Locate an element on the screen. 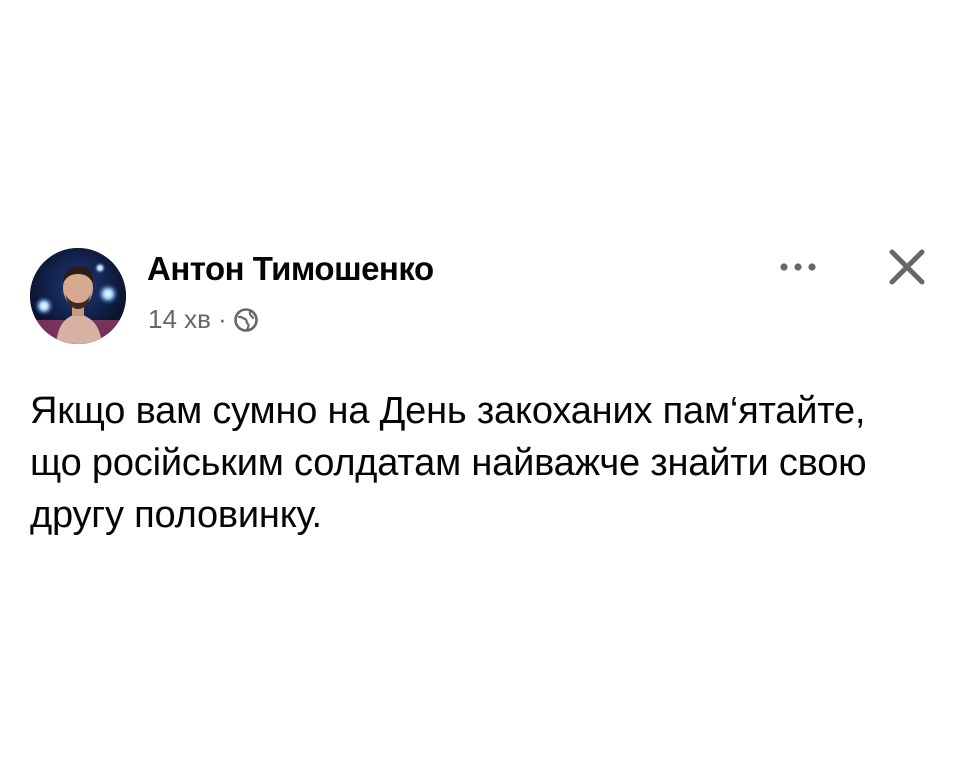 This screenshot has height=768, width=960. more-options-button is located at coordinates (798, 267).